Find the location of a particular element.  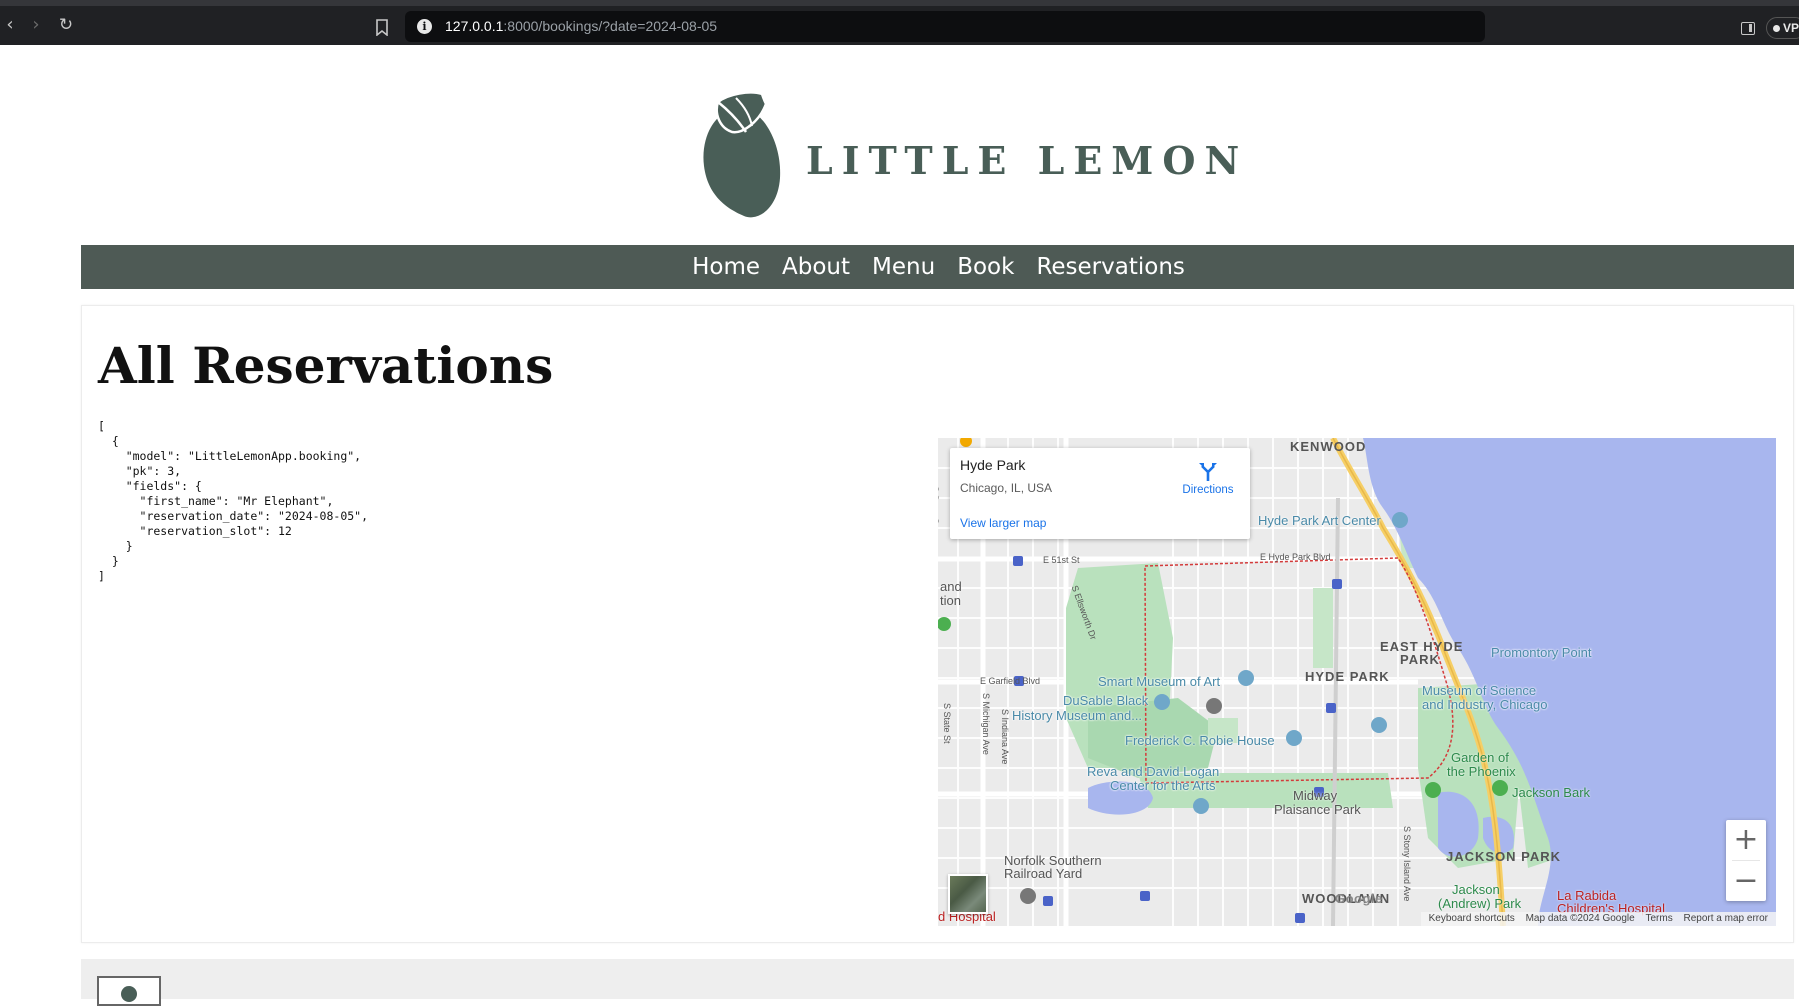

map-data-text: Map data ©2024 Google is located at coordinates (1580, 918).